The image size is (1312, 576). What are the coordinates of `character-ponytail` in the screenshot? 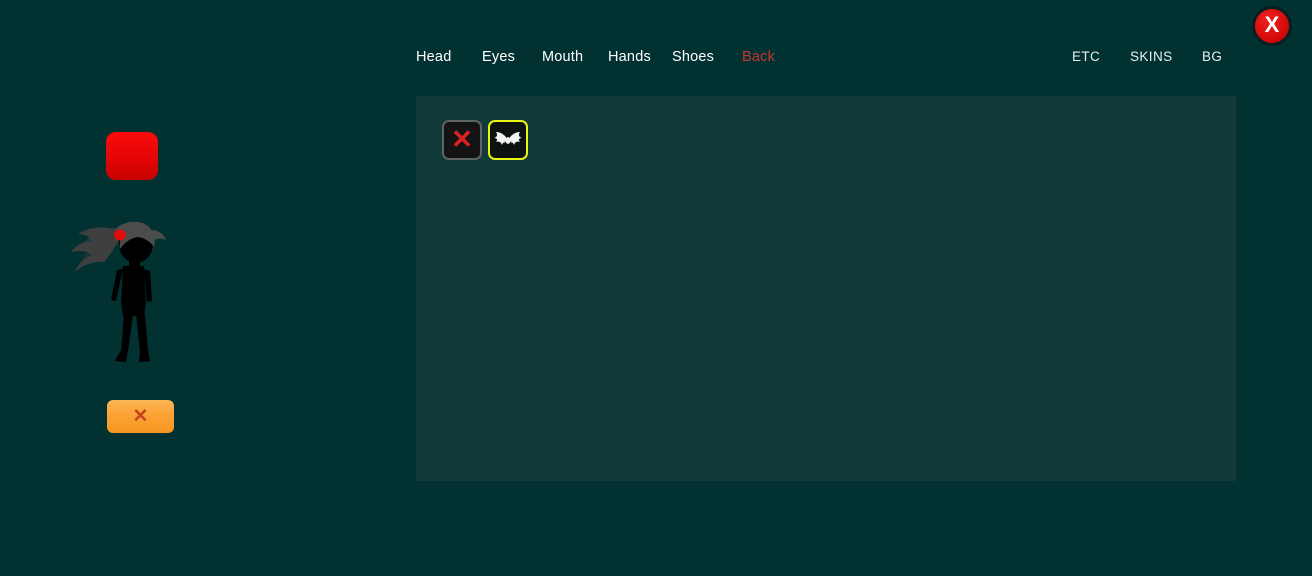 It's located at (94, 249).